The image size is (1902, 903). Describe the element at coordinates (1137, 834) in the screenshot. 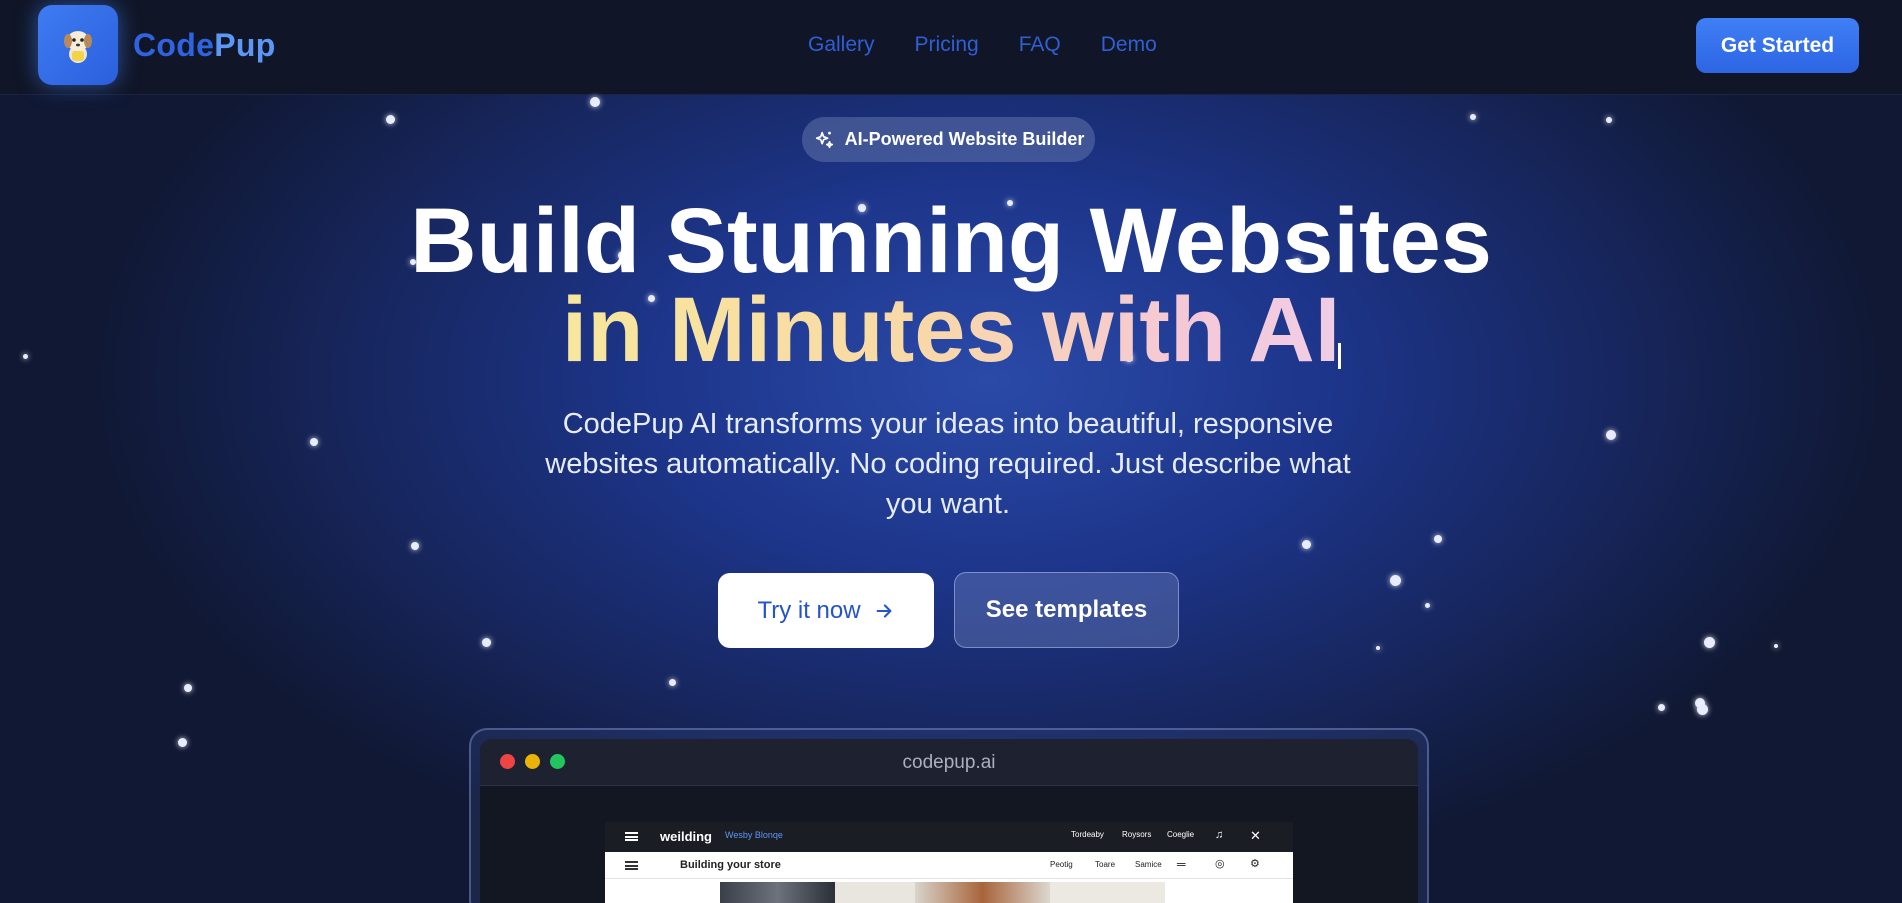

I see `preview-nav-2: Roysors` at that location.